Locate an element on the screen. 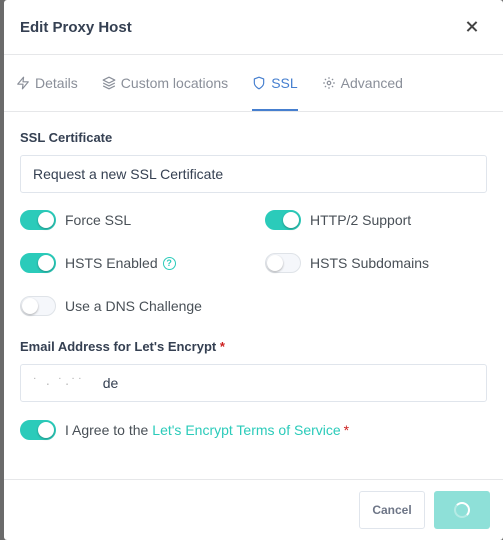 Image resolution: width=503 pixels, height=540 pixels. email-label: Email Address for Let's Encrypt * is located at coordinates (253, 346).